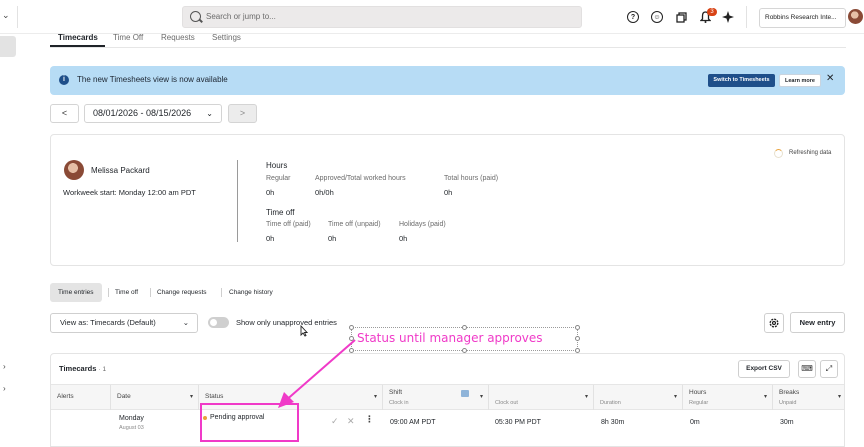 This screenshot has width=864, height=447. I want to click on copy-icon, so click(681, 17).